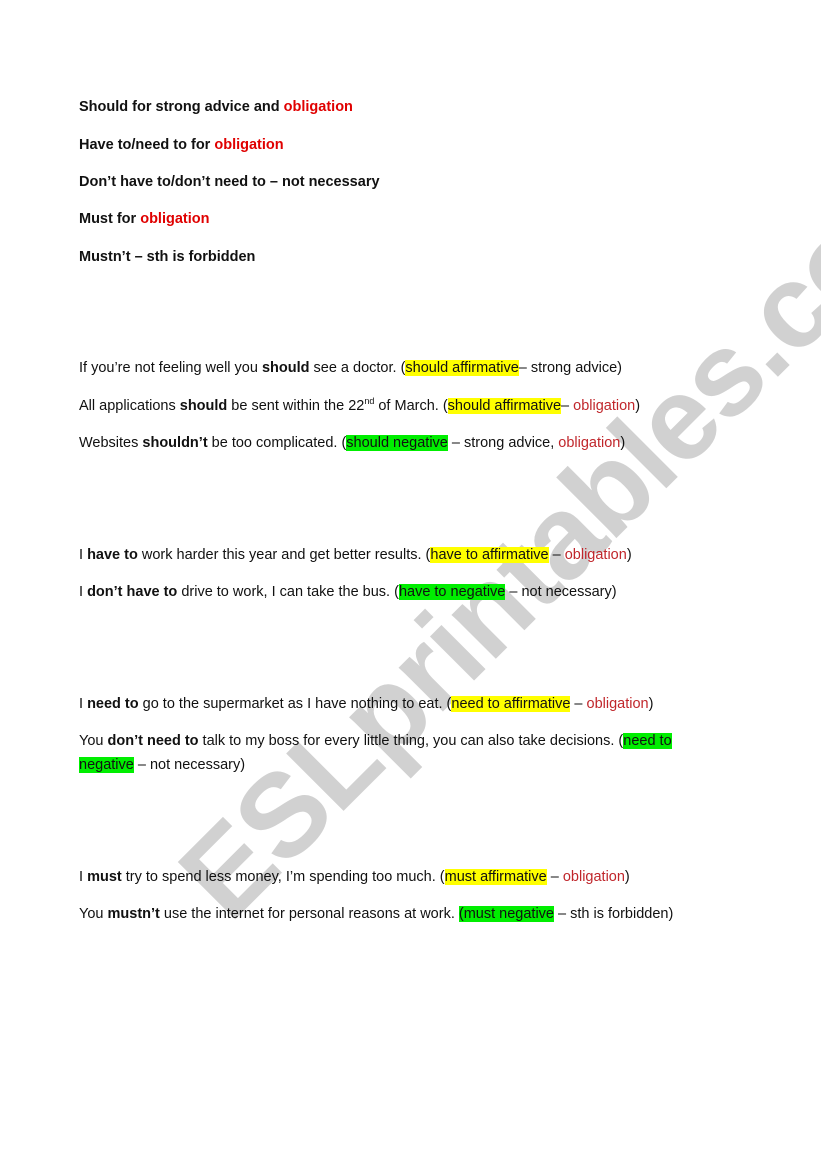  I want to click on modal-verb: mustn’t, so click(133, 914).